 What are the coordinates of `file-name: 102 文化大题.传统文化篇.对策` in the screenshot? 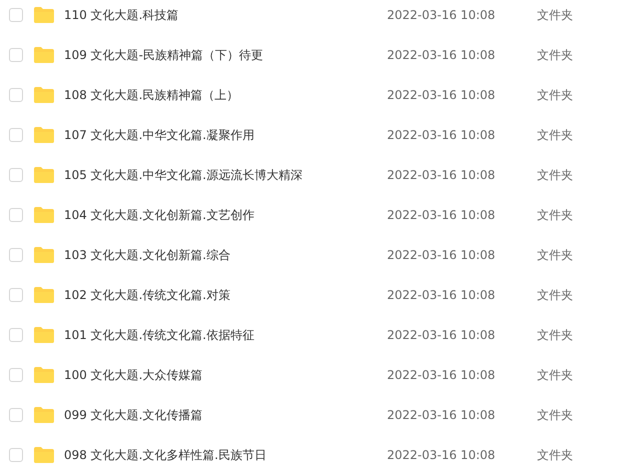 It's located at (219, 295).